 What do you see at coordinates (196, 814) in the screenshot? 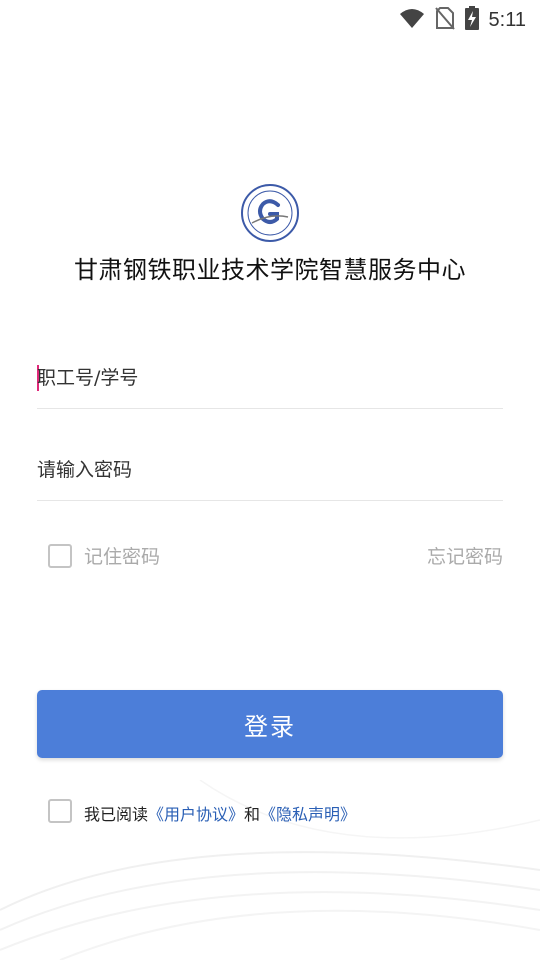
I see `user-agreement-link: 《用户协议》` at bounding box center [196, 814].